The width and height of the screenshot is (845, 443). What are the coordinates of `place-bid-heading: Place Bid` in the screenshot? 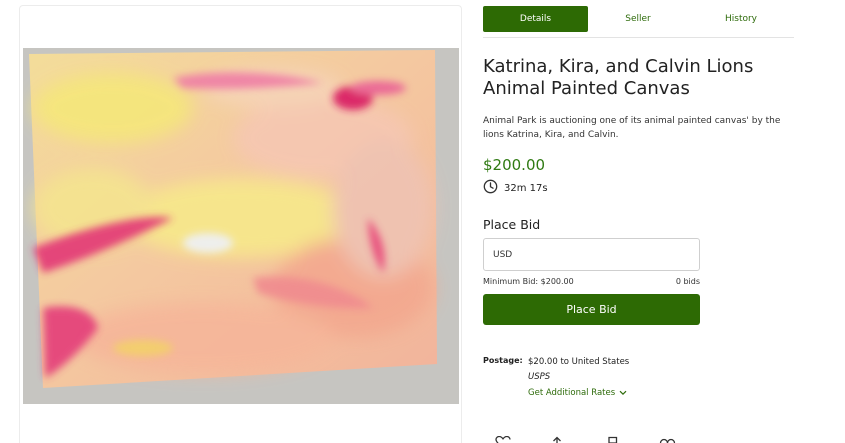 It's located at (512, 224).